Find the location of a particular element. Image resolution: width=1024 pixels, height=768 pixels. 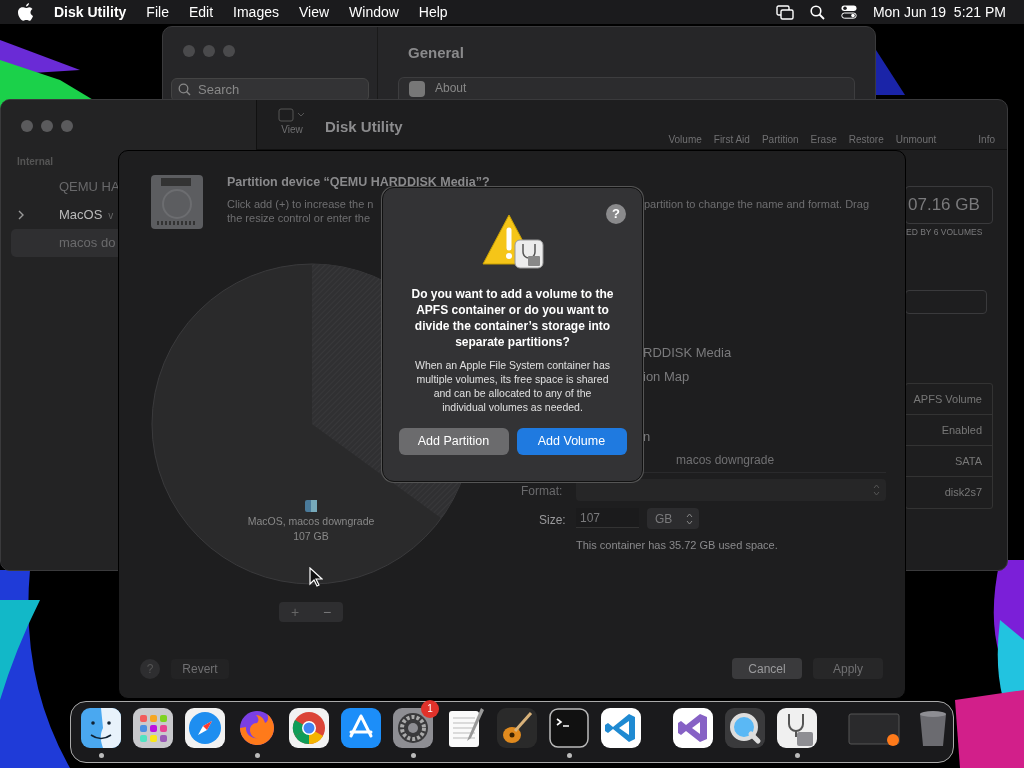

pane-title: General is located at coordinates (436, 53).